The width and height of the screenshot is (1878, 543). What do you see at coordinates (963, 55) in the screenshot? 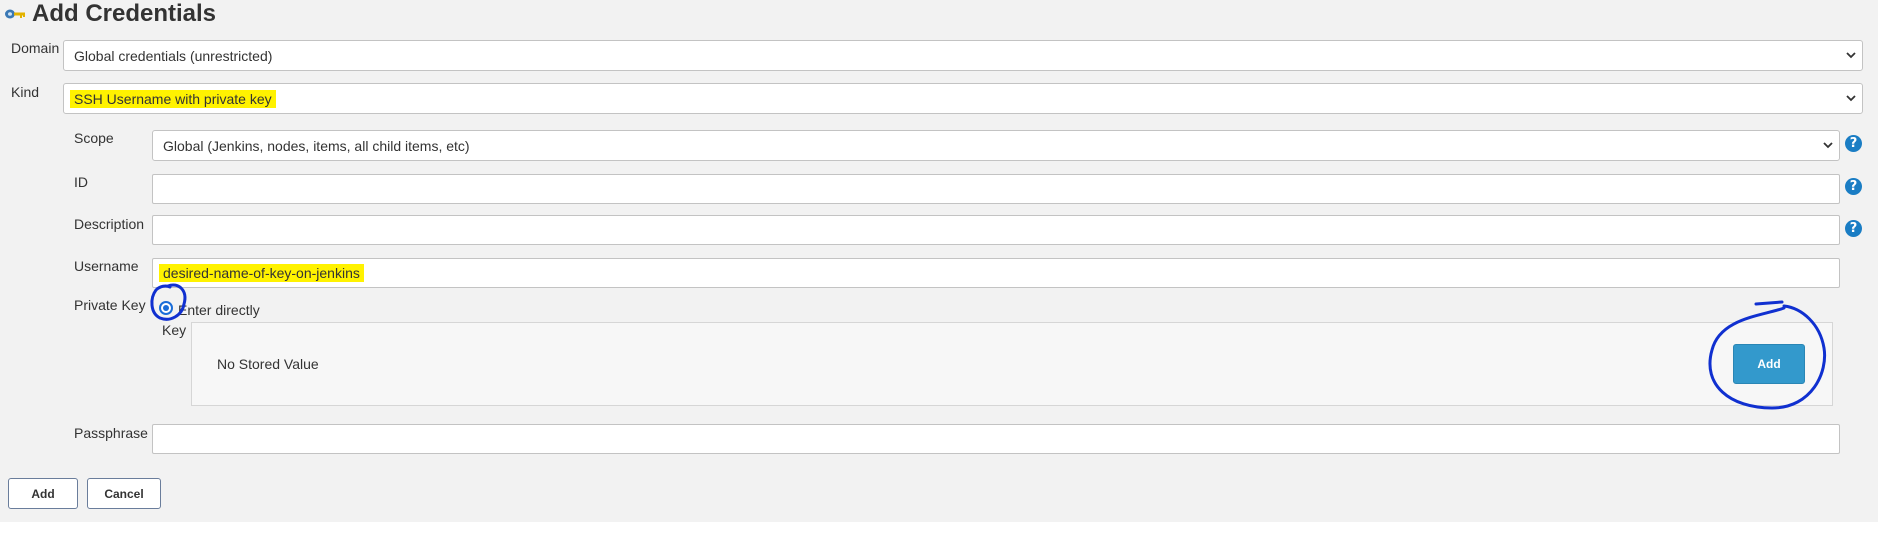
I see `domain-select: Global credentials (unrestricted)` at bounding box center [963, 55].